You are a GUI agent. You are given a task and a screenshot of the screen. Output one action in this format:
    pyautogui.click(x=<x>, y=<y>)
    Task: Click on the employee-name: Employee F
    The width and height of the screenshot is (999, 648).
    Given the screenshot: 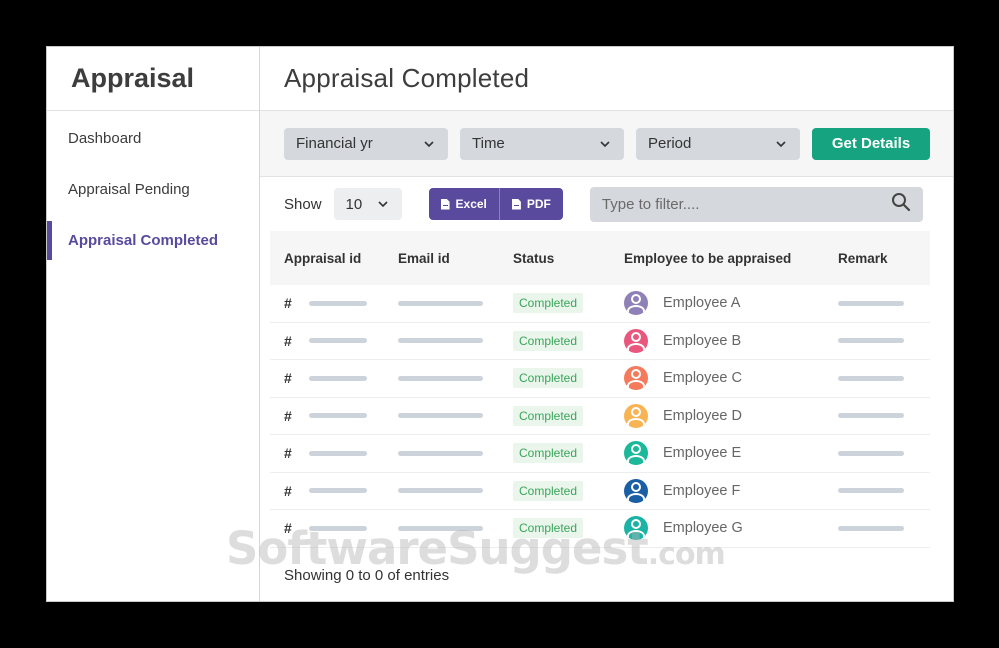 What is the action you would take?
    pyautogui.click(x=701, y=491)
    